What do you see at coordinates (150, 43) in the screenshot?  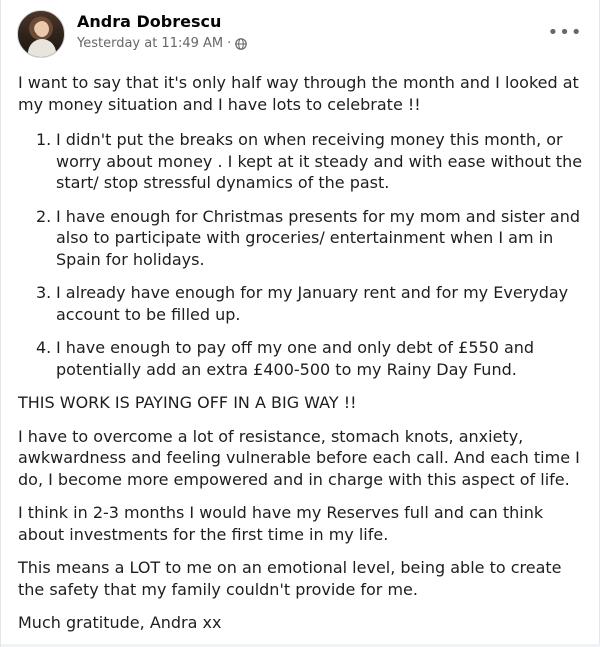 I see `post-timestamp: Yesterday at 11:49 AM` at bounding box center [150, 43].